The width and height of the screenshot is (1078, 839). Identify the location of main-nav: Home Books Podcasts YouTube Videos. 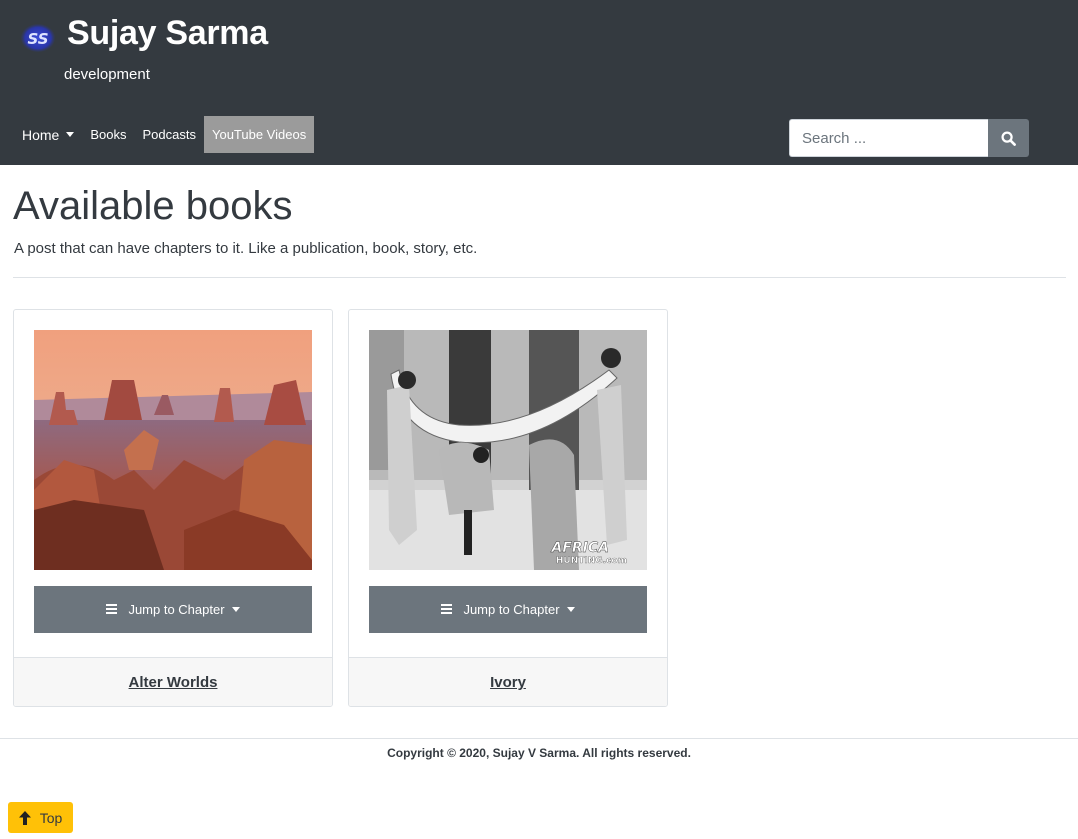
(164, 134).